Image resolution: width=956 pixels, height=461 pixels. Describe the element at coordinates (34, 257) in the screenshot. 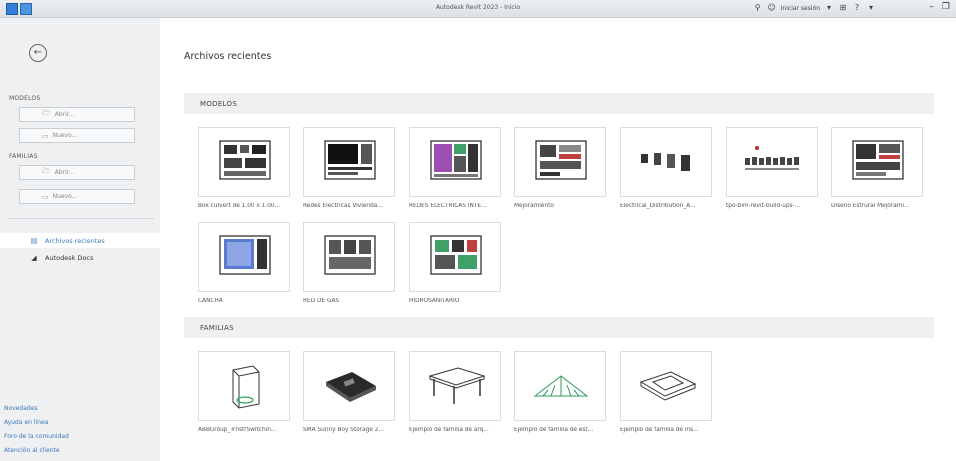

I see `autodesk-logo-icon: ◢` at that location.